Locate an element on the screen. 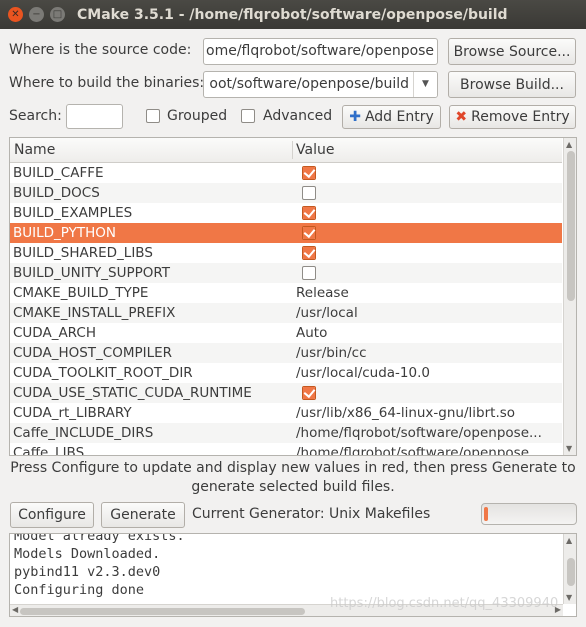  remove-entry-label: Remove Entry is located at coordinates (520, 117).